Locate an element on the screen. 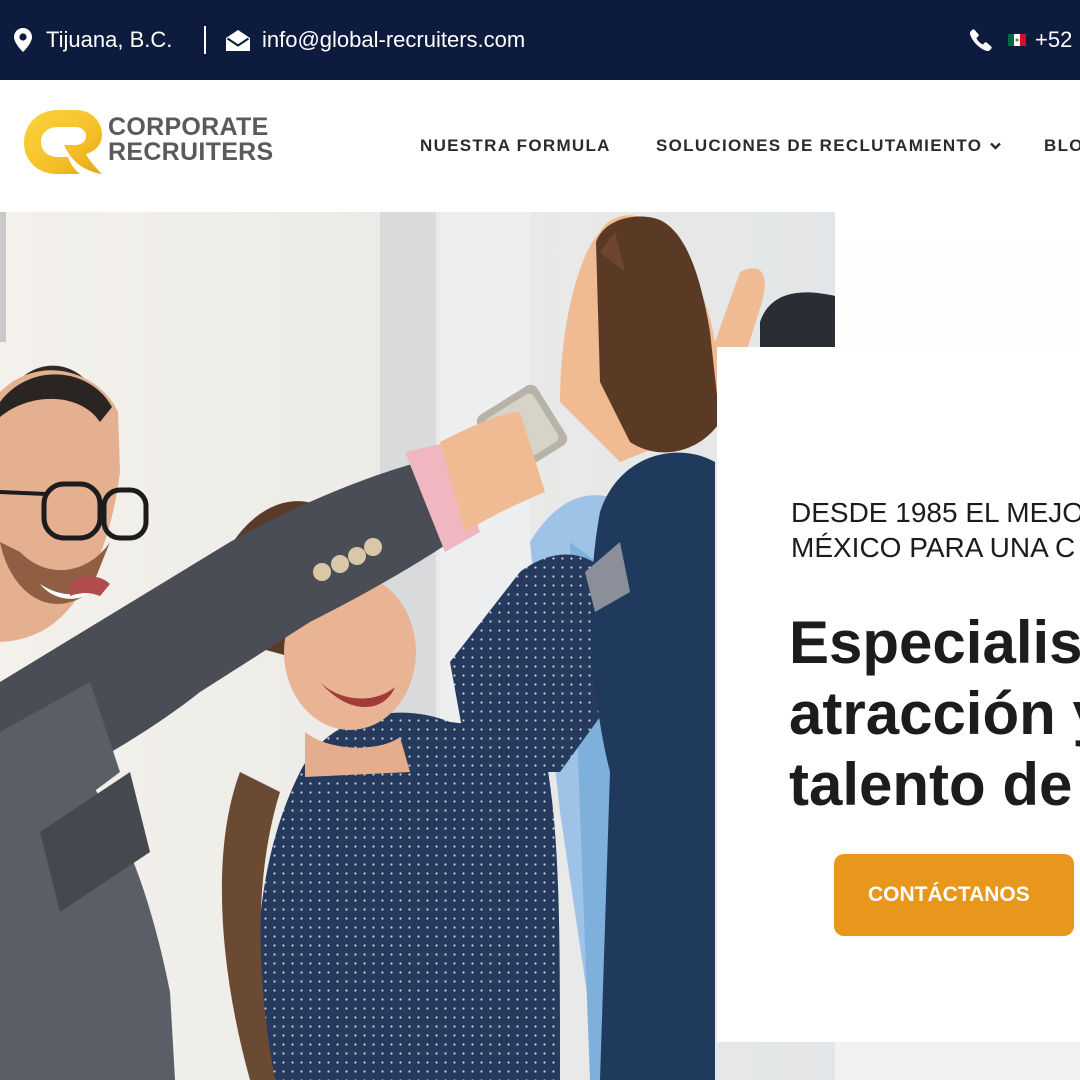 This screenshot has width=1080, height=1080. logo-line-1: CORPORATE is located at coordinates (188, 127).